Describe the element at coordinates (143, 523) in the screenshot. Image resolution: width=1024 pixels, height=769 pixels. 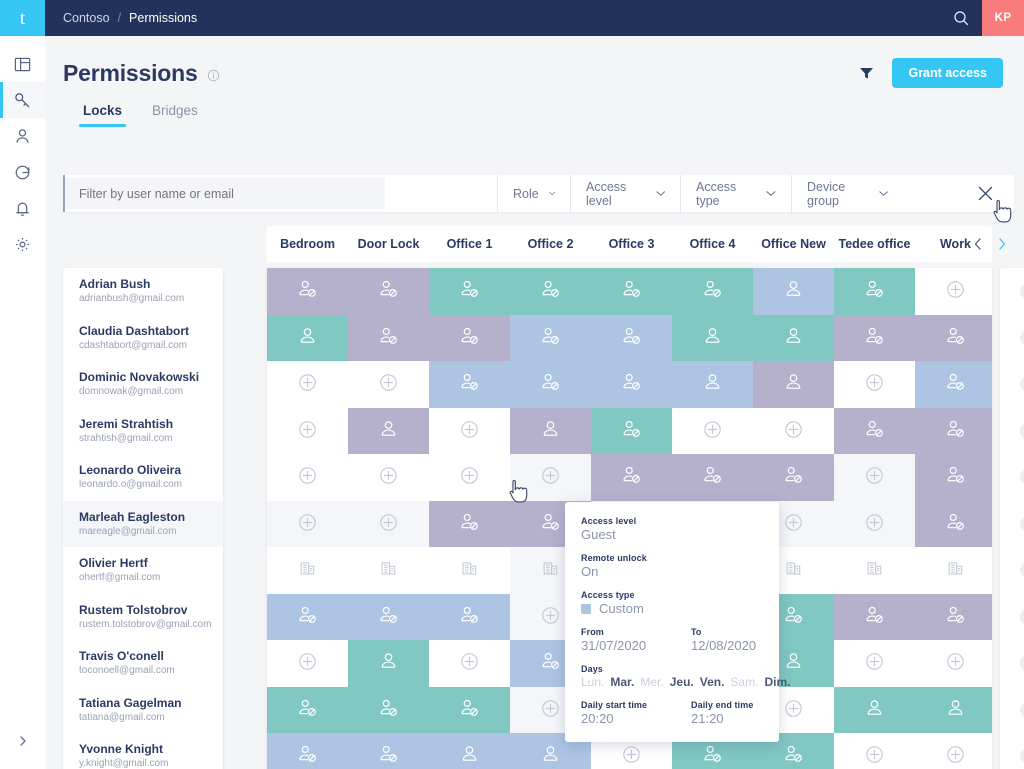
I see `user-list-item: Marleah Eagleston mareagle@gmail.com` at that location.